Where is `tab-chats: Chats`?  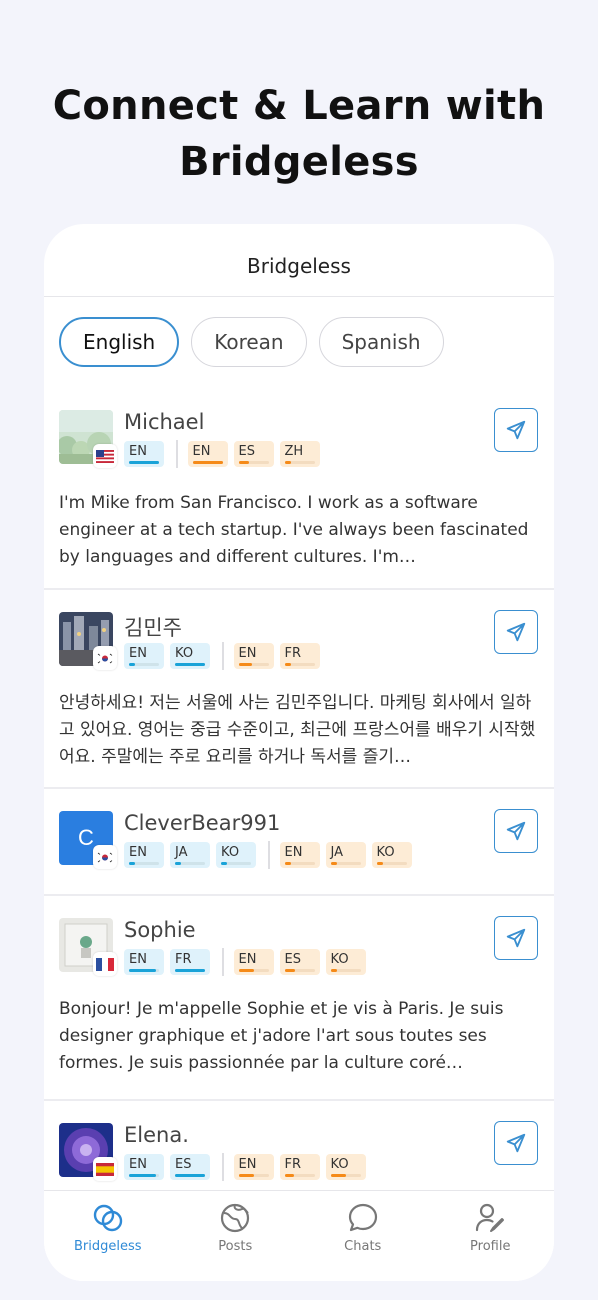 tab-chats: Chats is located at coordinates (363, 1236).